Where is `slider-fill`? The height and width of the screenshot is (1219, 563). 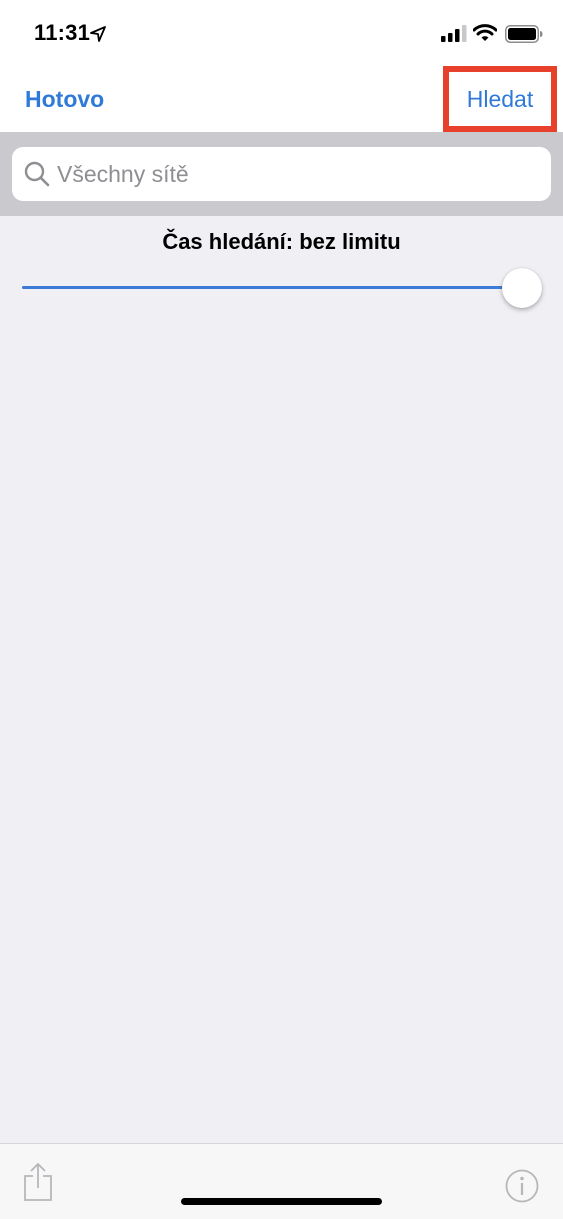
slider-fill is located at coordinates (272, 287).